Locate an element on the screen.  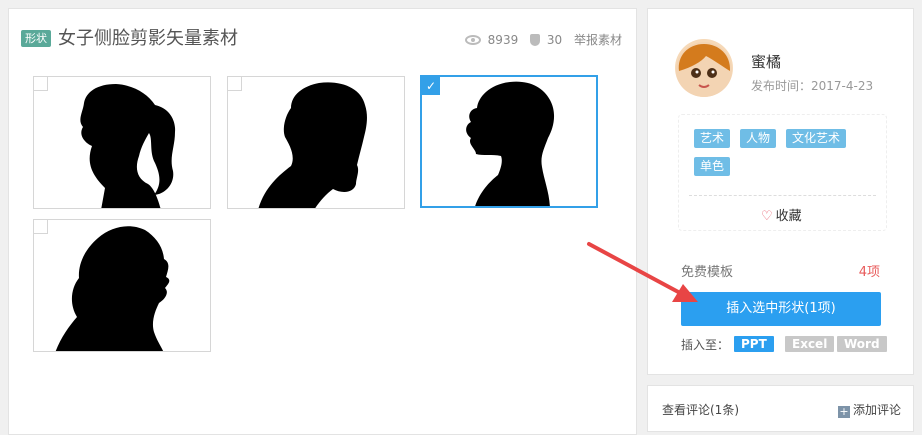
favorite-label: 收藏 is located at coordinates (788, 216).